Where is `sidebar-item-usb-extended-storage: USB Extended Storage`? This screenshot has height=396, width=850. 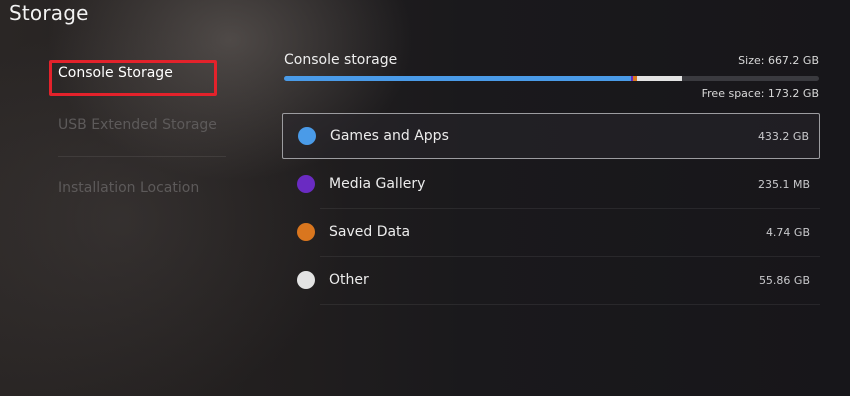
sidebar-item-usb-extended-storage: USB Extended Storage is located at coordinates (137, 125).